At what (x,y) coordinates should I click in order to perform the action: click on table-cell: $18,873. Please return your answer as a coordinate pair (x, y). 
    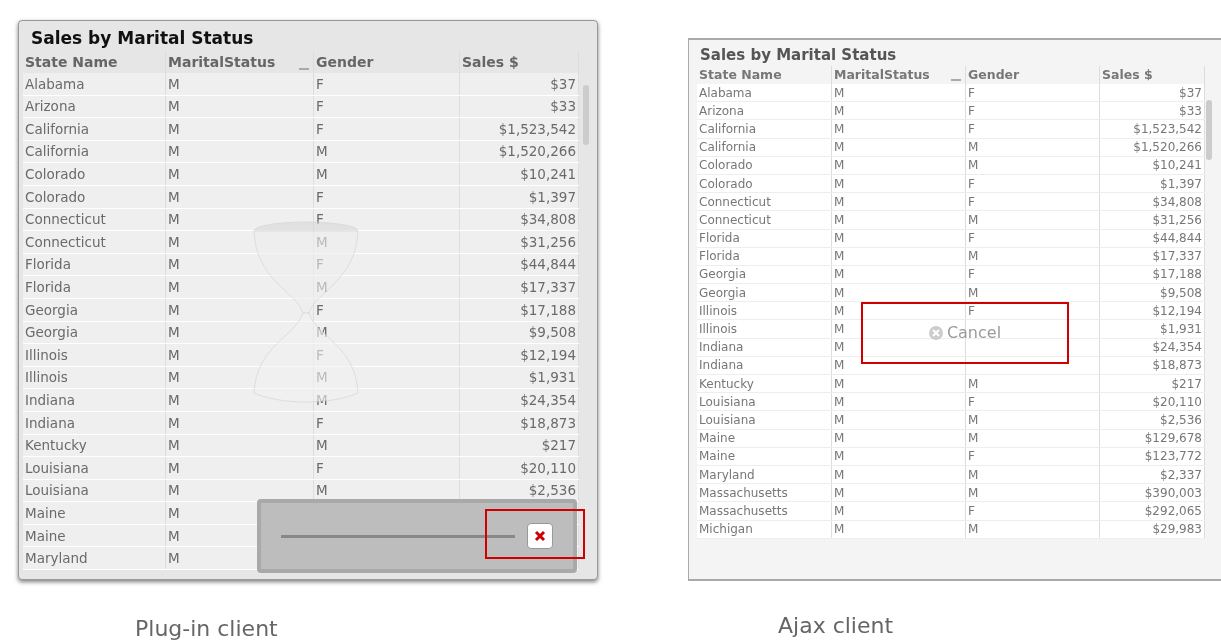
    Looking at the image, I should click on (1152, 365).